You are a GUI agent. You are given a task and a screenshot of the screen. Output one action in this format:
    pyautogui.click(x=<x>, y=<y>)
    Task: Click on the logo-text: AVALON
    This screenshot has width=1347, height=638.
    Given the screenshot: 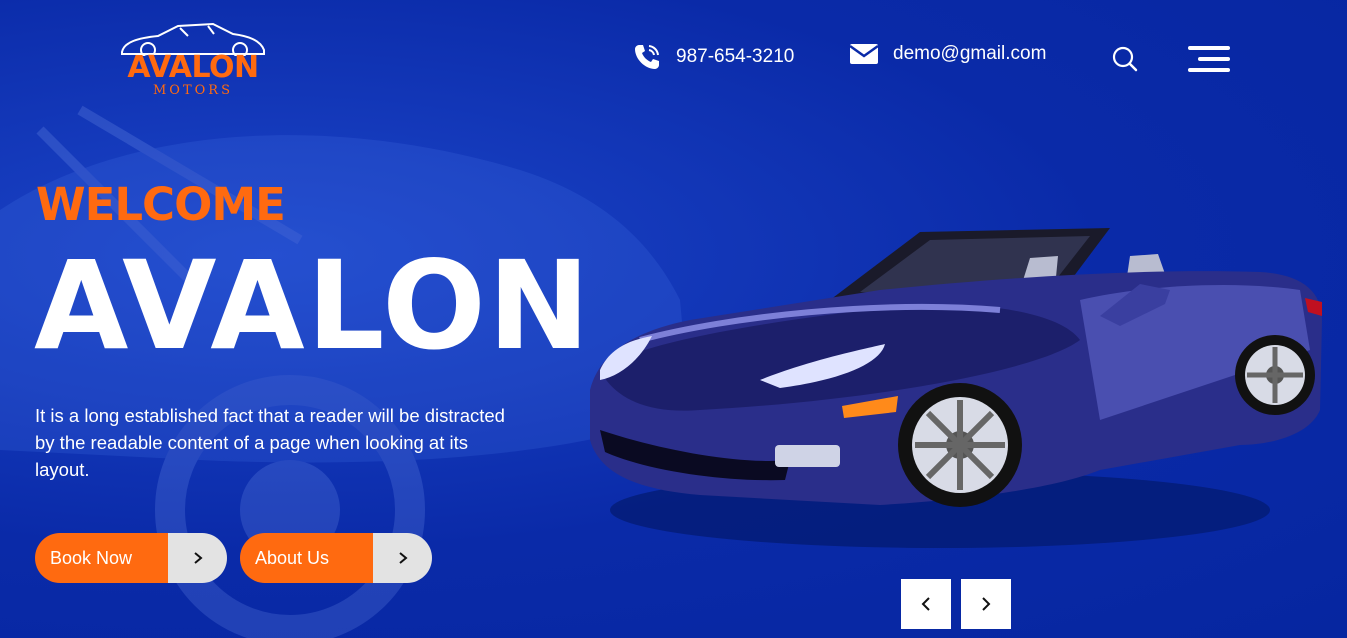 What is the action you would take?
    pyautogui.click(x=193, y=67)
    